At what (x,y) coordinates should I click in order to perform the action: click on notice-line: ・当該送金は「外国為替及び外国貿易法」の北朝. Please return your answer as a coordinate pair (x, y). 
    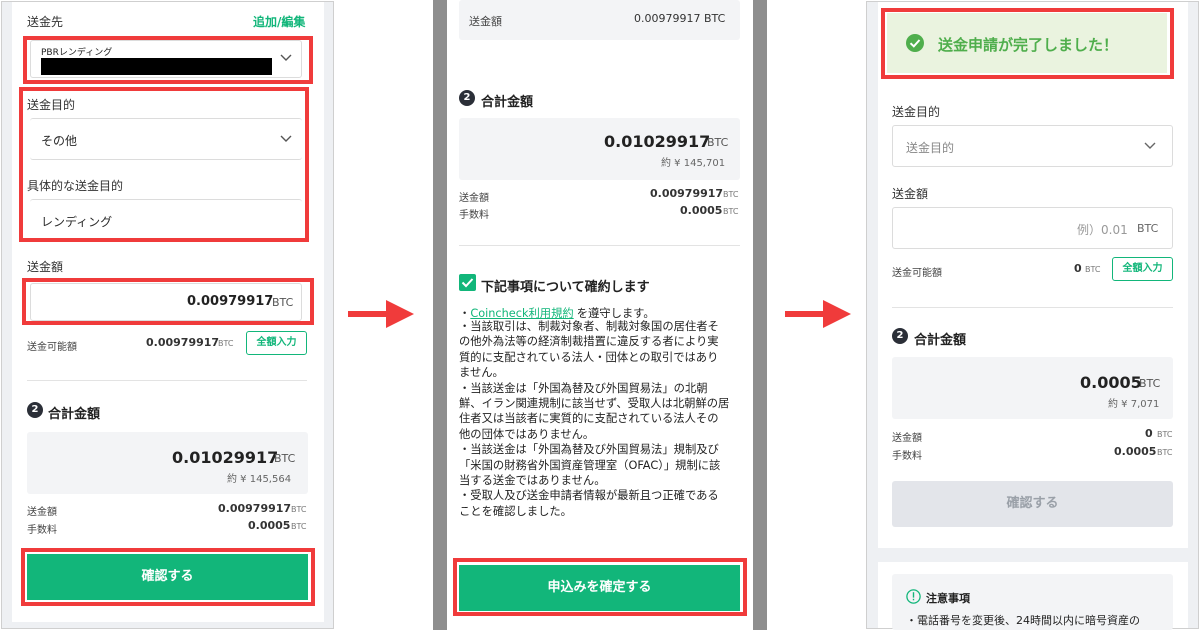
    Looking at the image, I should click on (583, 388).